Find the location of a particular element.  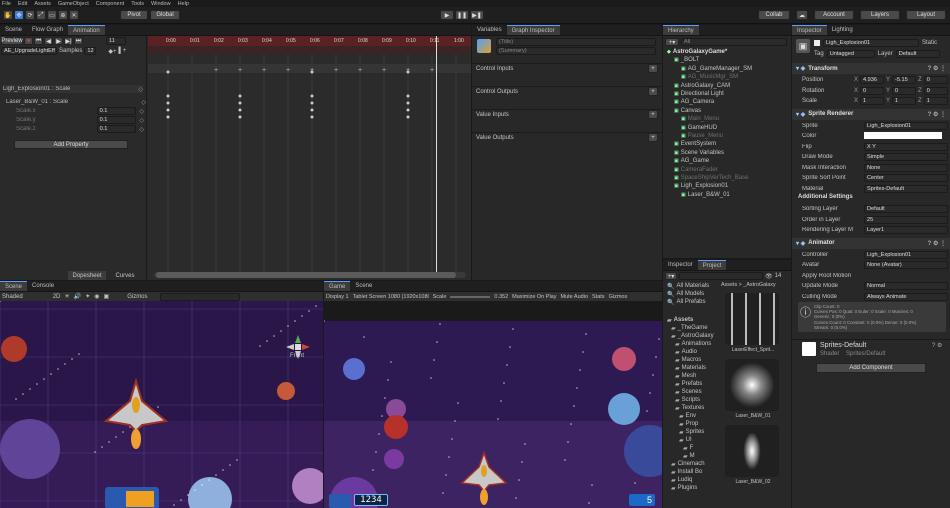

sprite-sorting-layer-field: Default is located at coordinates (906, 209).